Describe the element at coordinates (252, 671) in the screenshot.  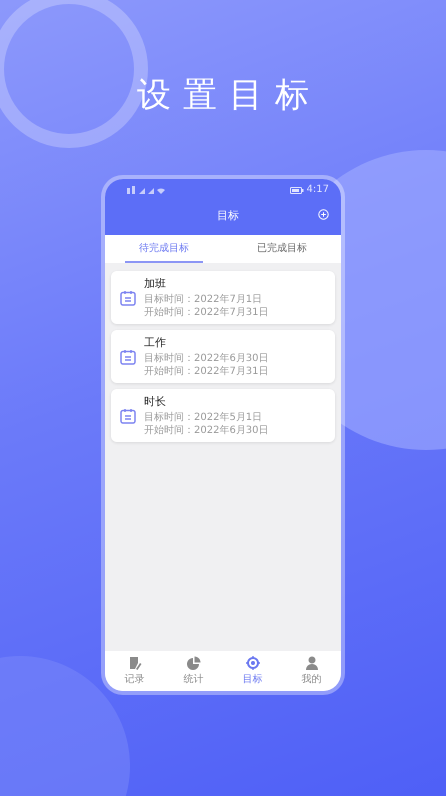
I see `nav-item: 目标` at that location.